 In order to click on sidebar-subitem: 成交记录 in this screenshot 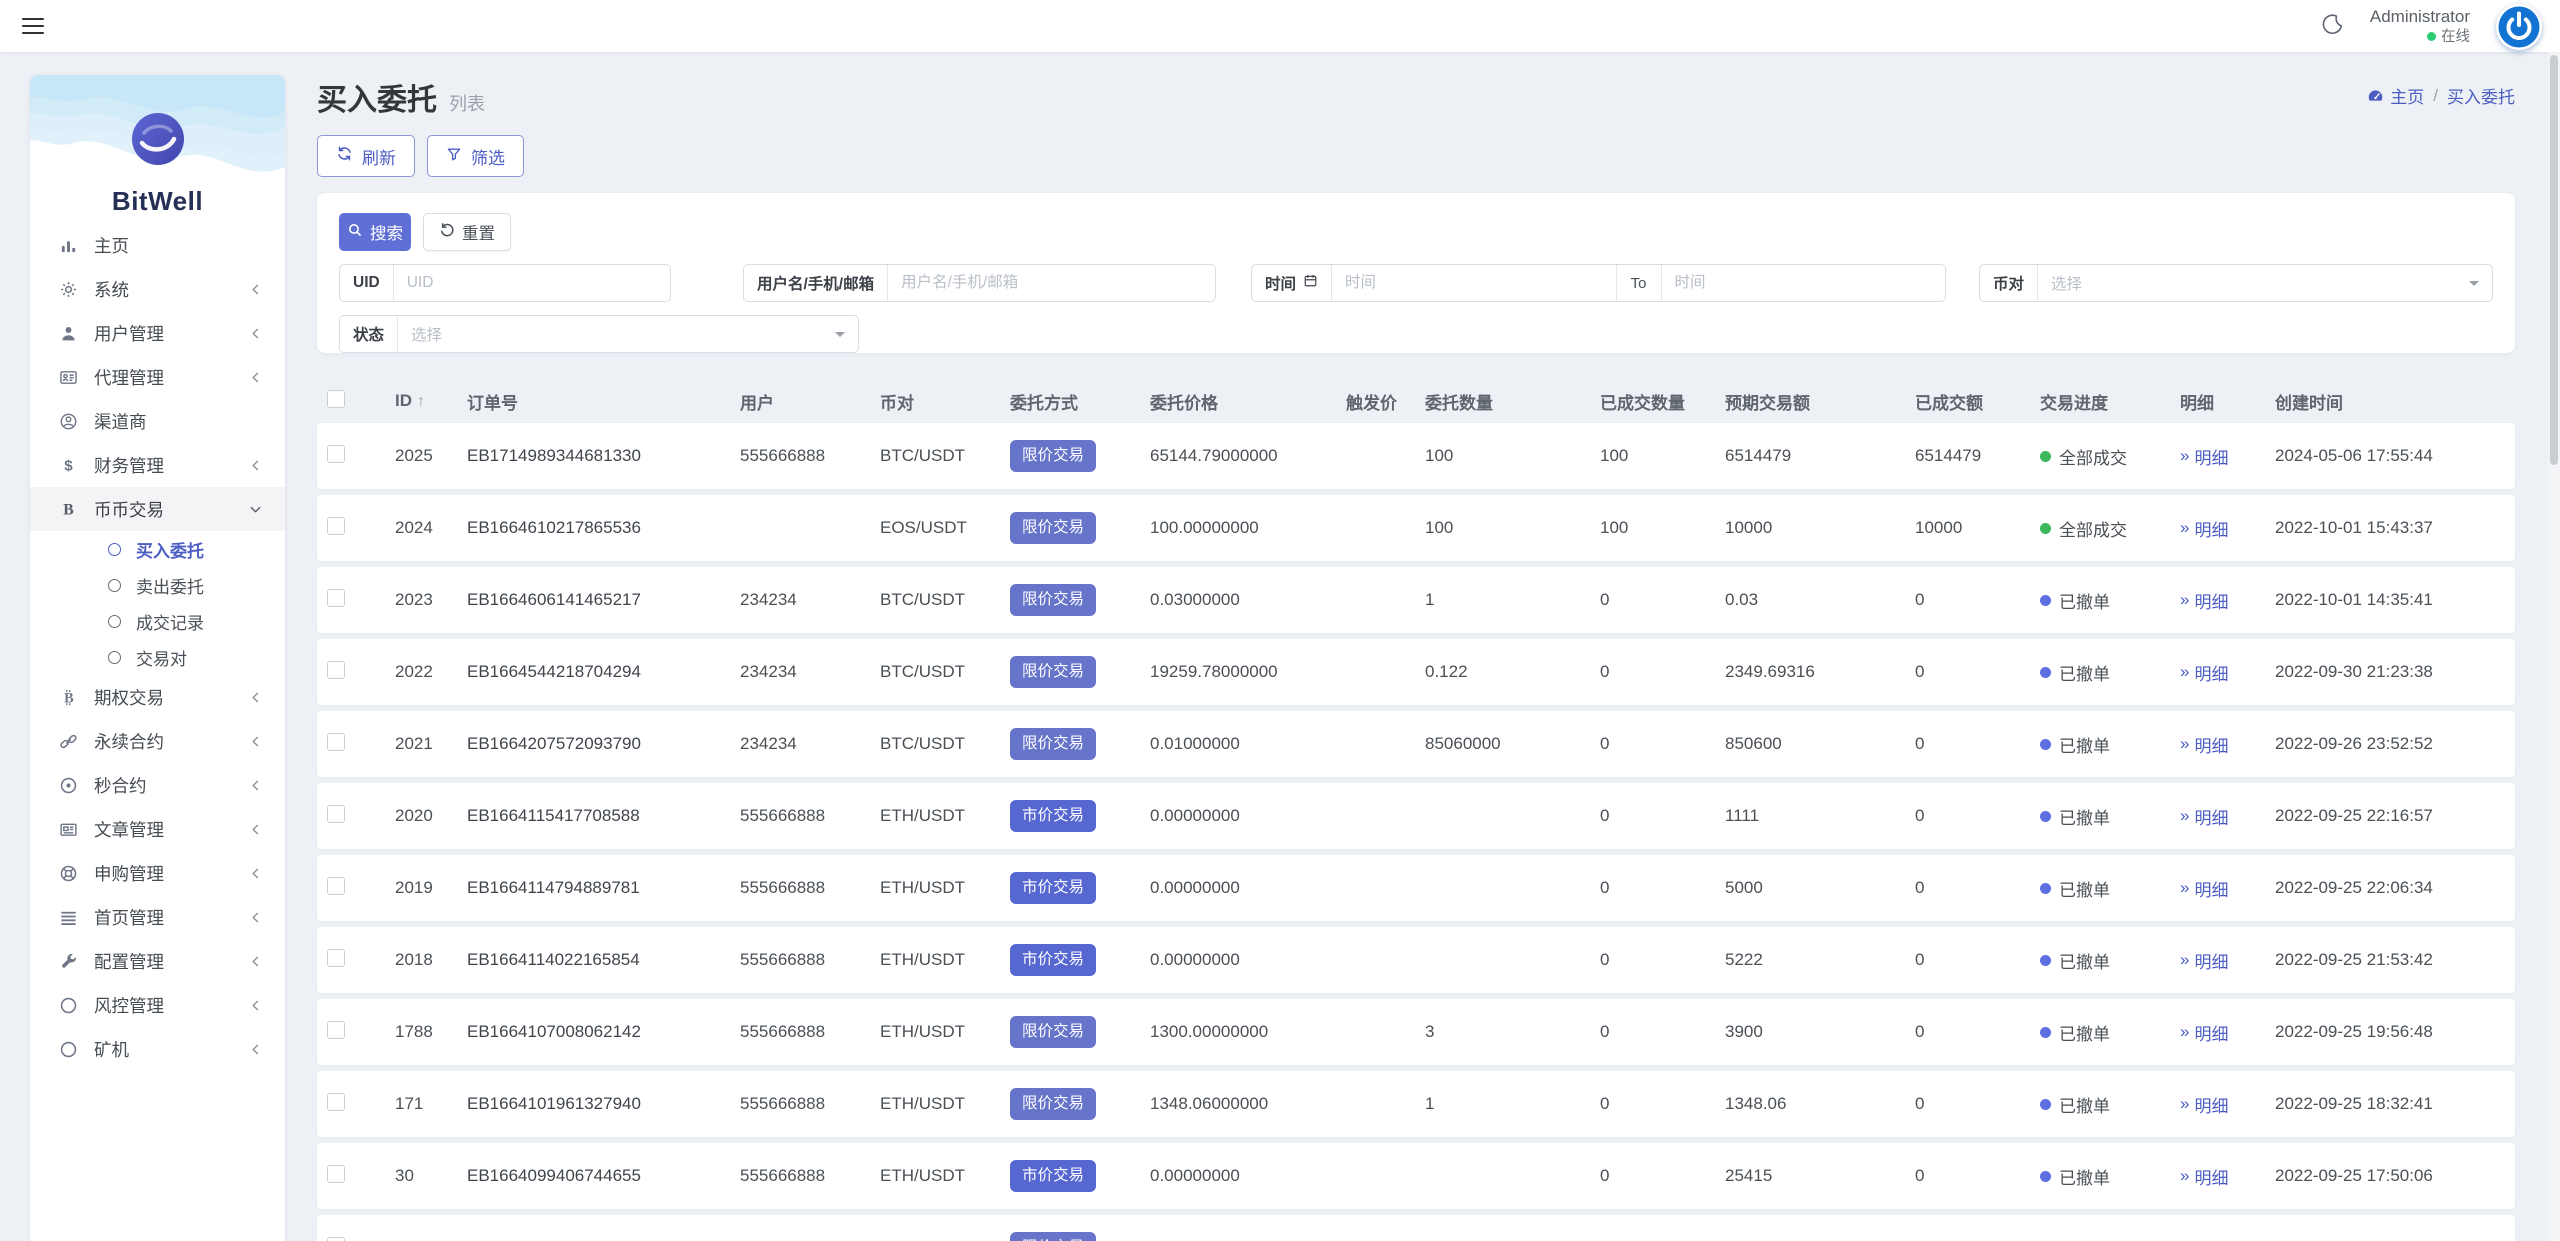, I will do `click(157, 621)`.